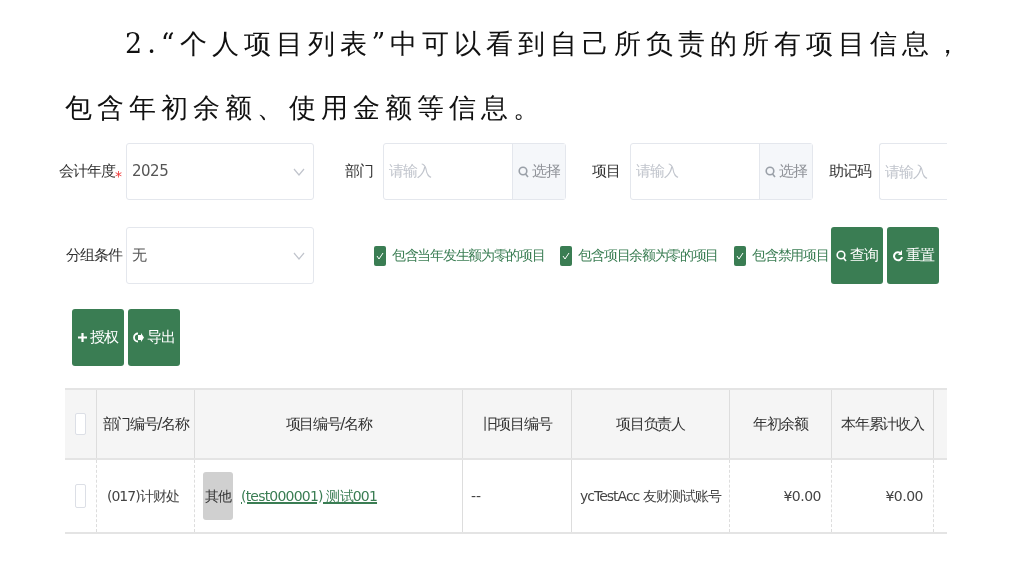 The width and height of the screenshot is (1028, 573). I want to click on search-button: 查询, so click(857, 255).